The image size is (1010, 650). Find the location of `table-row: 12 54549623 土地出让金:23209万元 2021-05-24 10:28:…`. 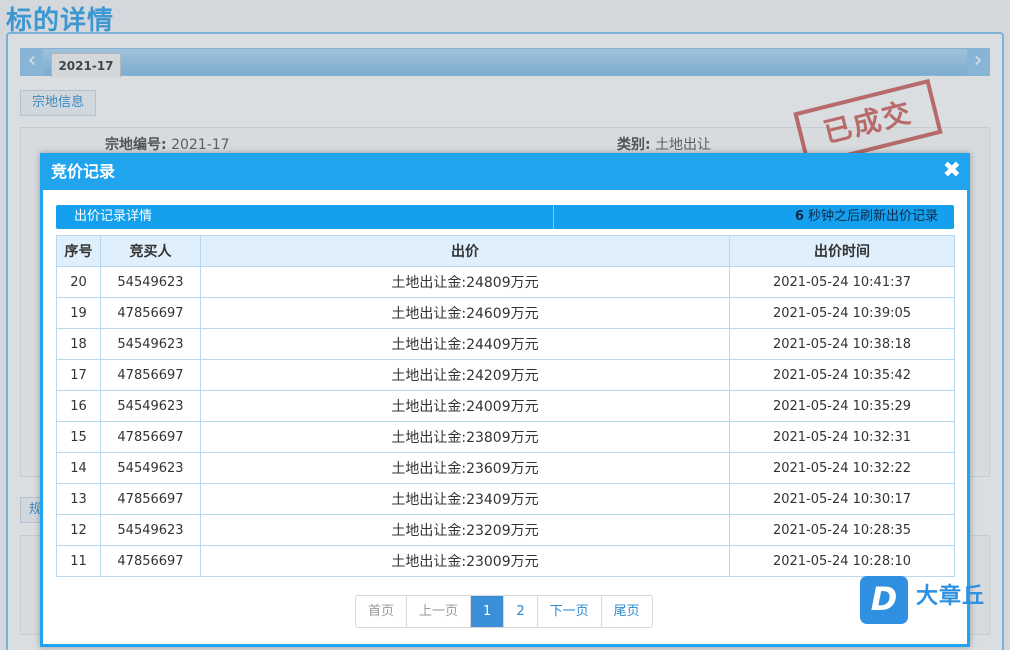

table-row: 12 54549623 土地出让金:23209万元 2021-05-24 10:28:… is located at coordinates (505, 530).